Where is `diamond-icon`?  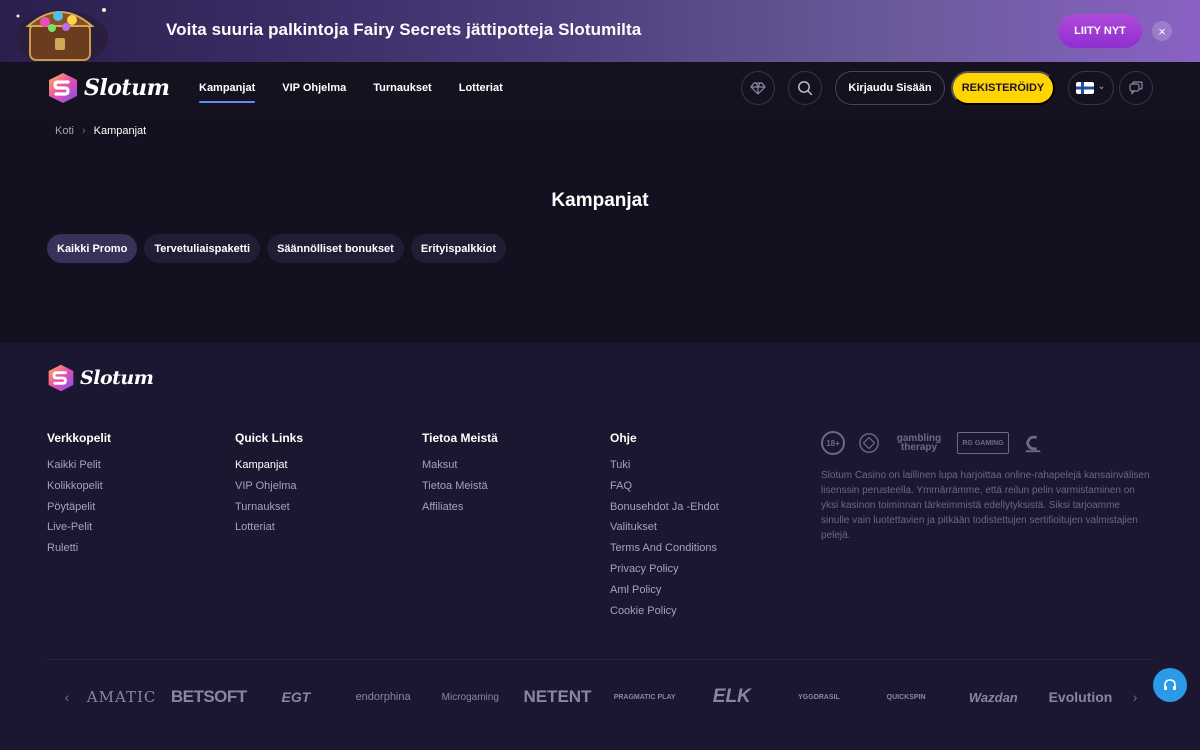 diamond-icon is located at coordinates (758, 88).